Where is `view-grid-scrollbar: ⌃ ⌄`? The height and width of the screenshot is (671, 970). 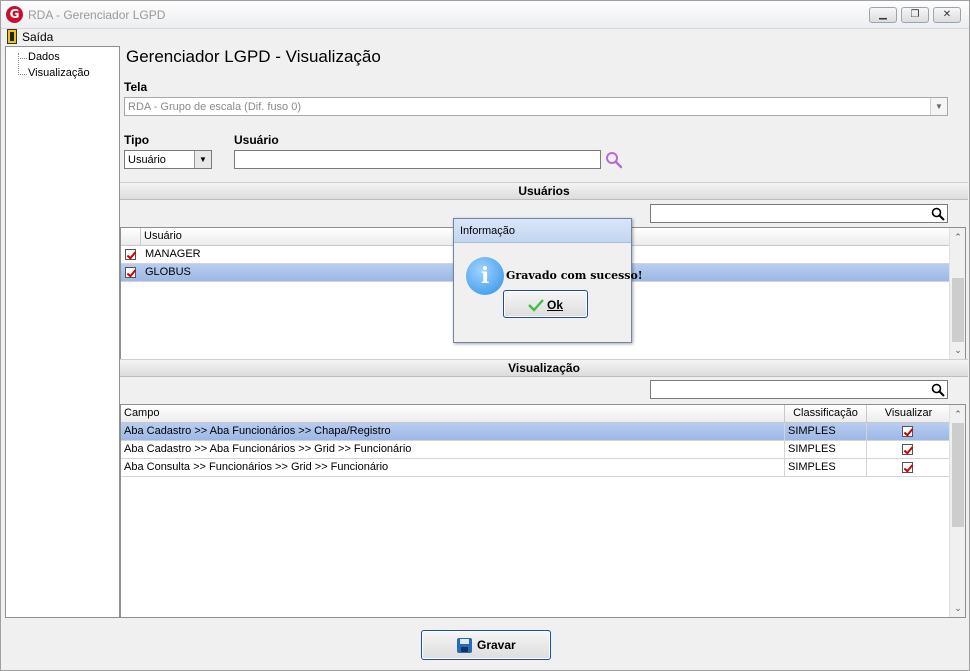
view-grid-scrollbar: ⌃ ⌄ is located at coordinates (957, 511).